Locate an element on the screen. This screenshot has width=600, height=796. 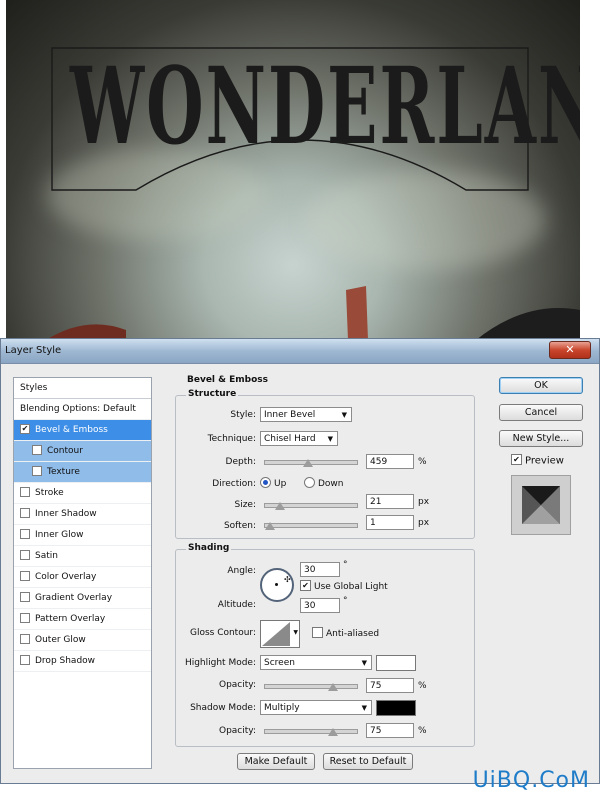
style-item: Stroke is located at coordinates (82, 493).